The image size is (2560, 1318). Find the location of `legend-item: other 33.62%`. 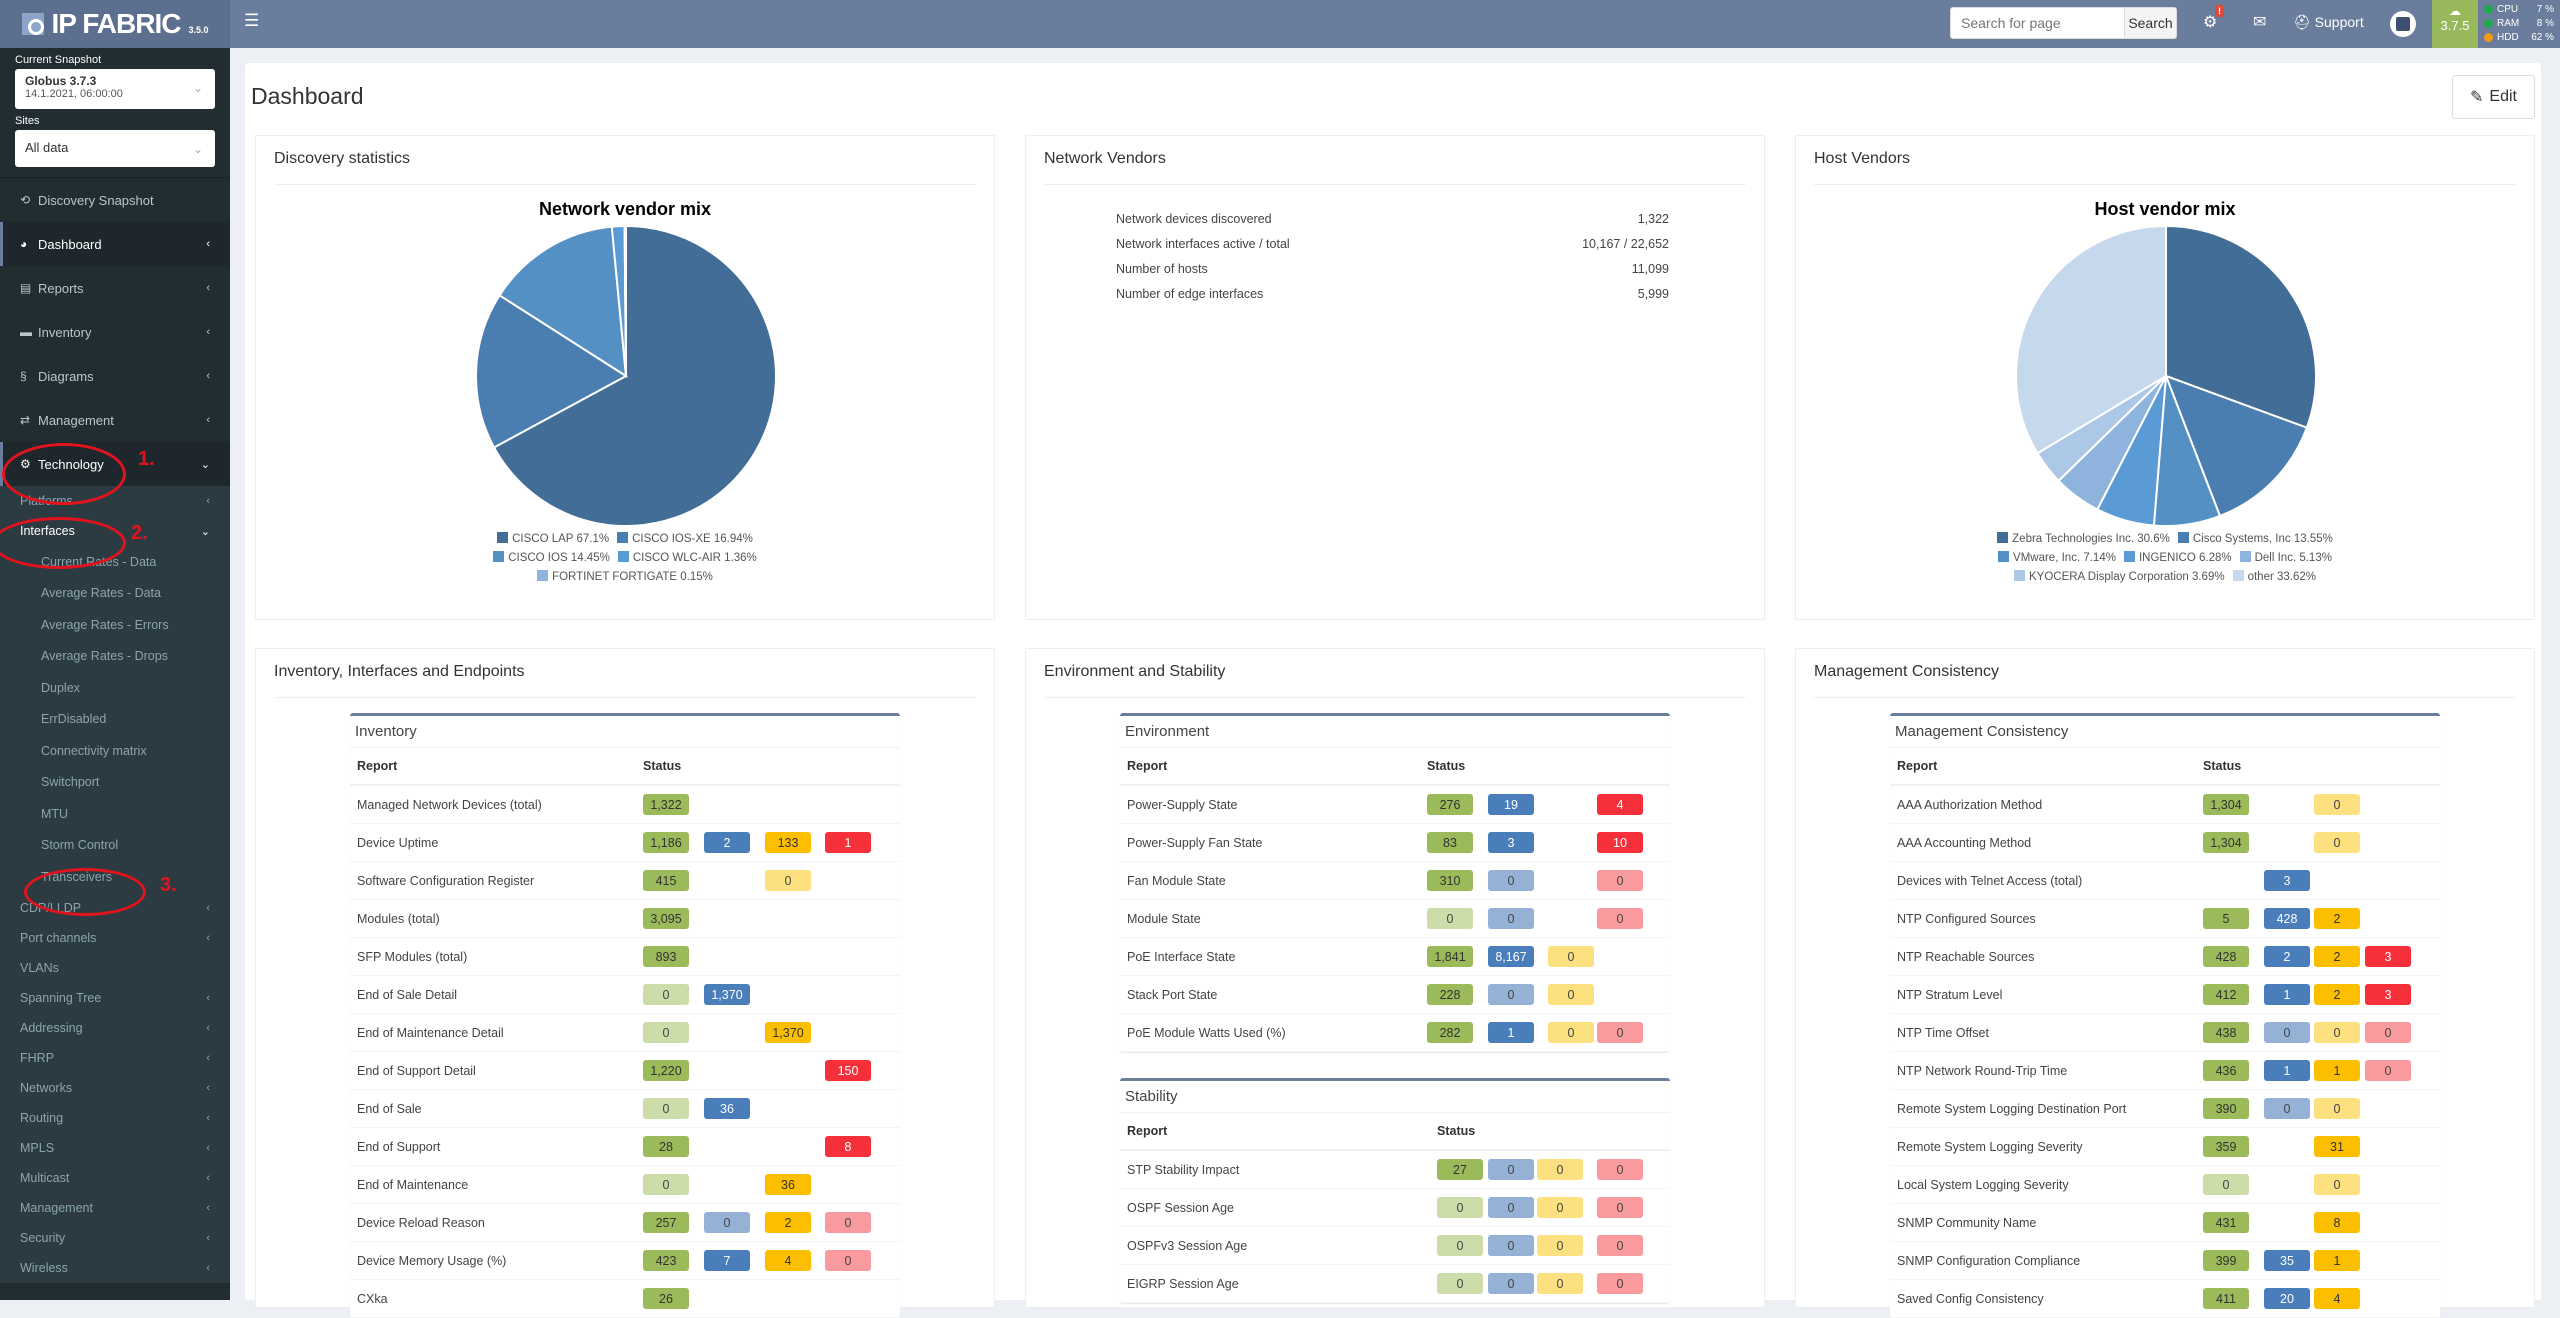

legend-item: other 33.62% is located at coordinates (2274, 576).